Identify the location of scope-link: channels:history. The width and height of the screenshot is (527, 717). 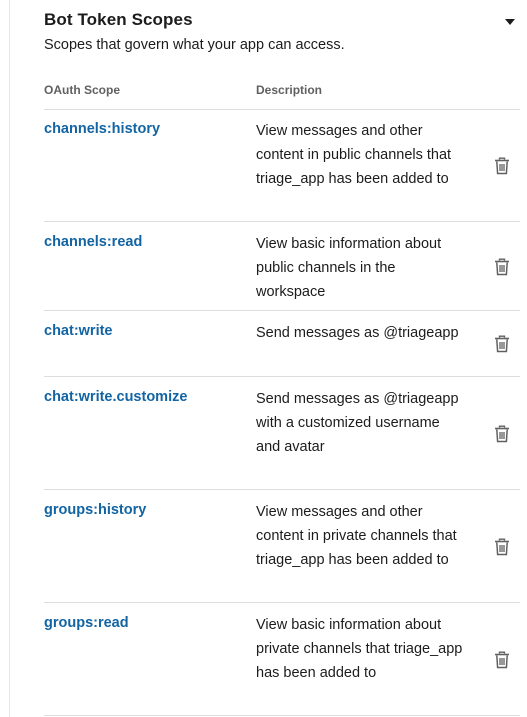
(102, 129).